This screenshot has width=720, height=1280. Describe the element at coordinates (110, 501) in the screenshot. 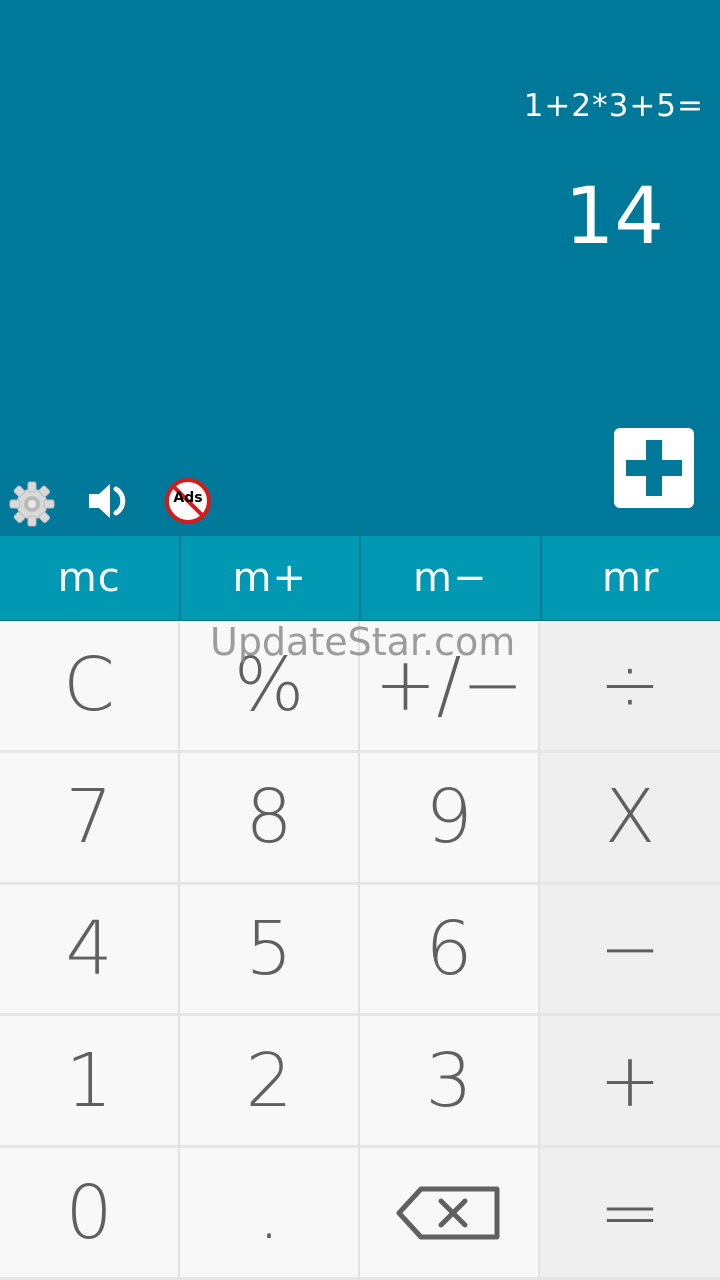

I see `speaker-icon` at that location.